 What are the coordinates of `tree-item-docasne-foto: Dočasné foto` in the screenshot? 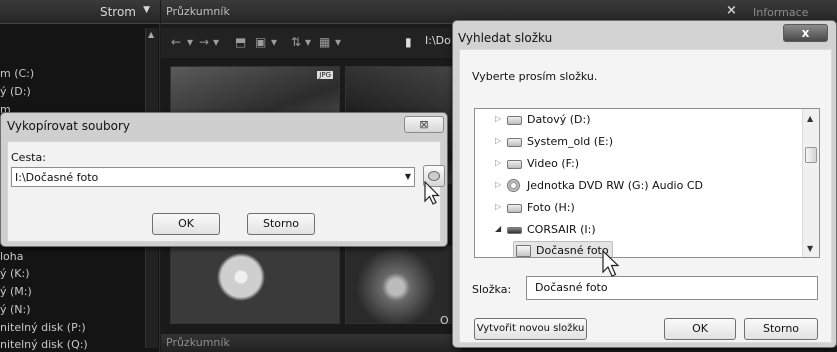 It's located at (563, 249).